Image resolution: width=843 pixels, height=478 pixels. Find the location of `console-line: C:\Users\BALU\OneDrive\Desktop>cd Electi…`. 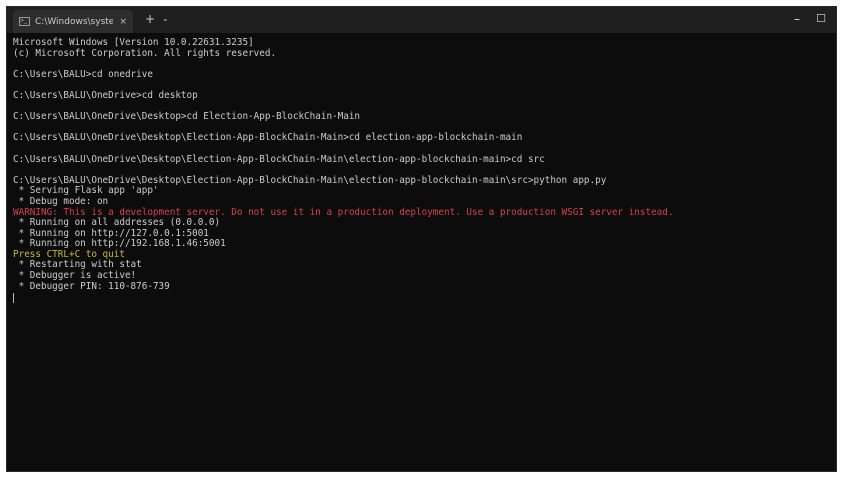

console-line: C:\Users\BALU\OneDrive\Desktop>cd Electi… is located at coordinates (187, 117).